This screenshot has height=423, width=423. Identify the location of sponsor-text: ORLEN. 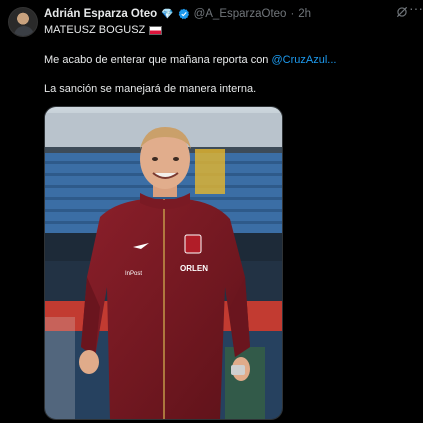
(194, 268).